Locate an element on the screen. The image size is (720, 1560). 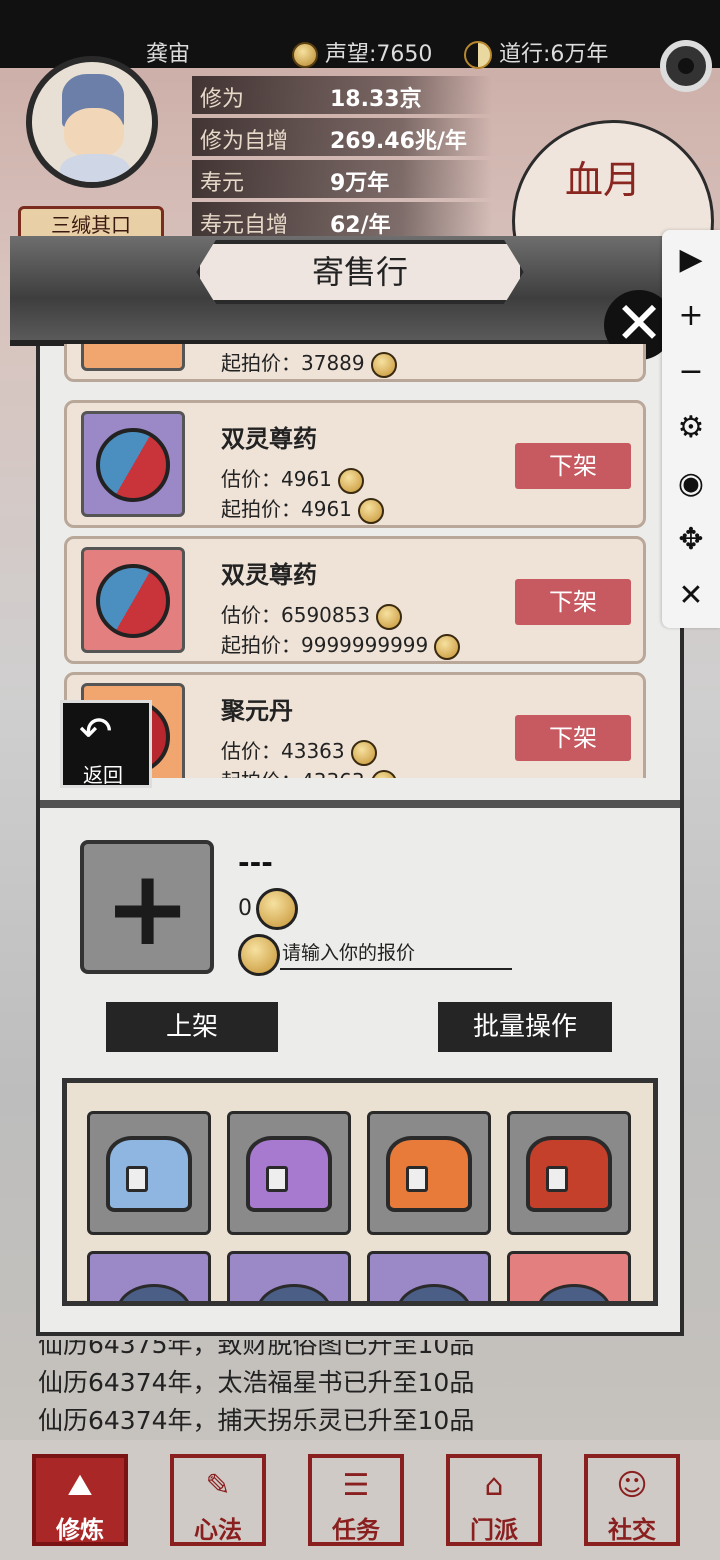
listing-card: 双灵尊药 估价：6590853 起拍价：9999999999 下架 is located at coordinates (355, 600).